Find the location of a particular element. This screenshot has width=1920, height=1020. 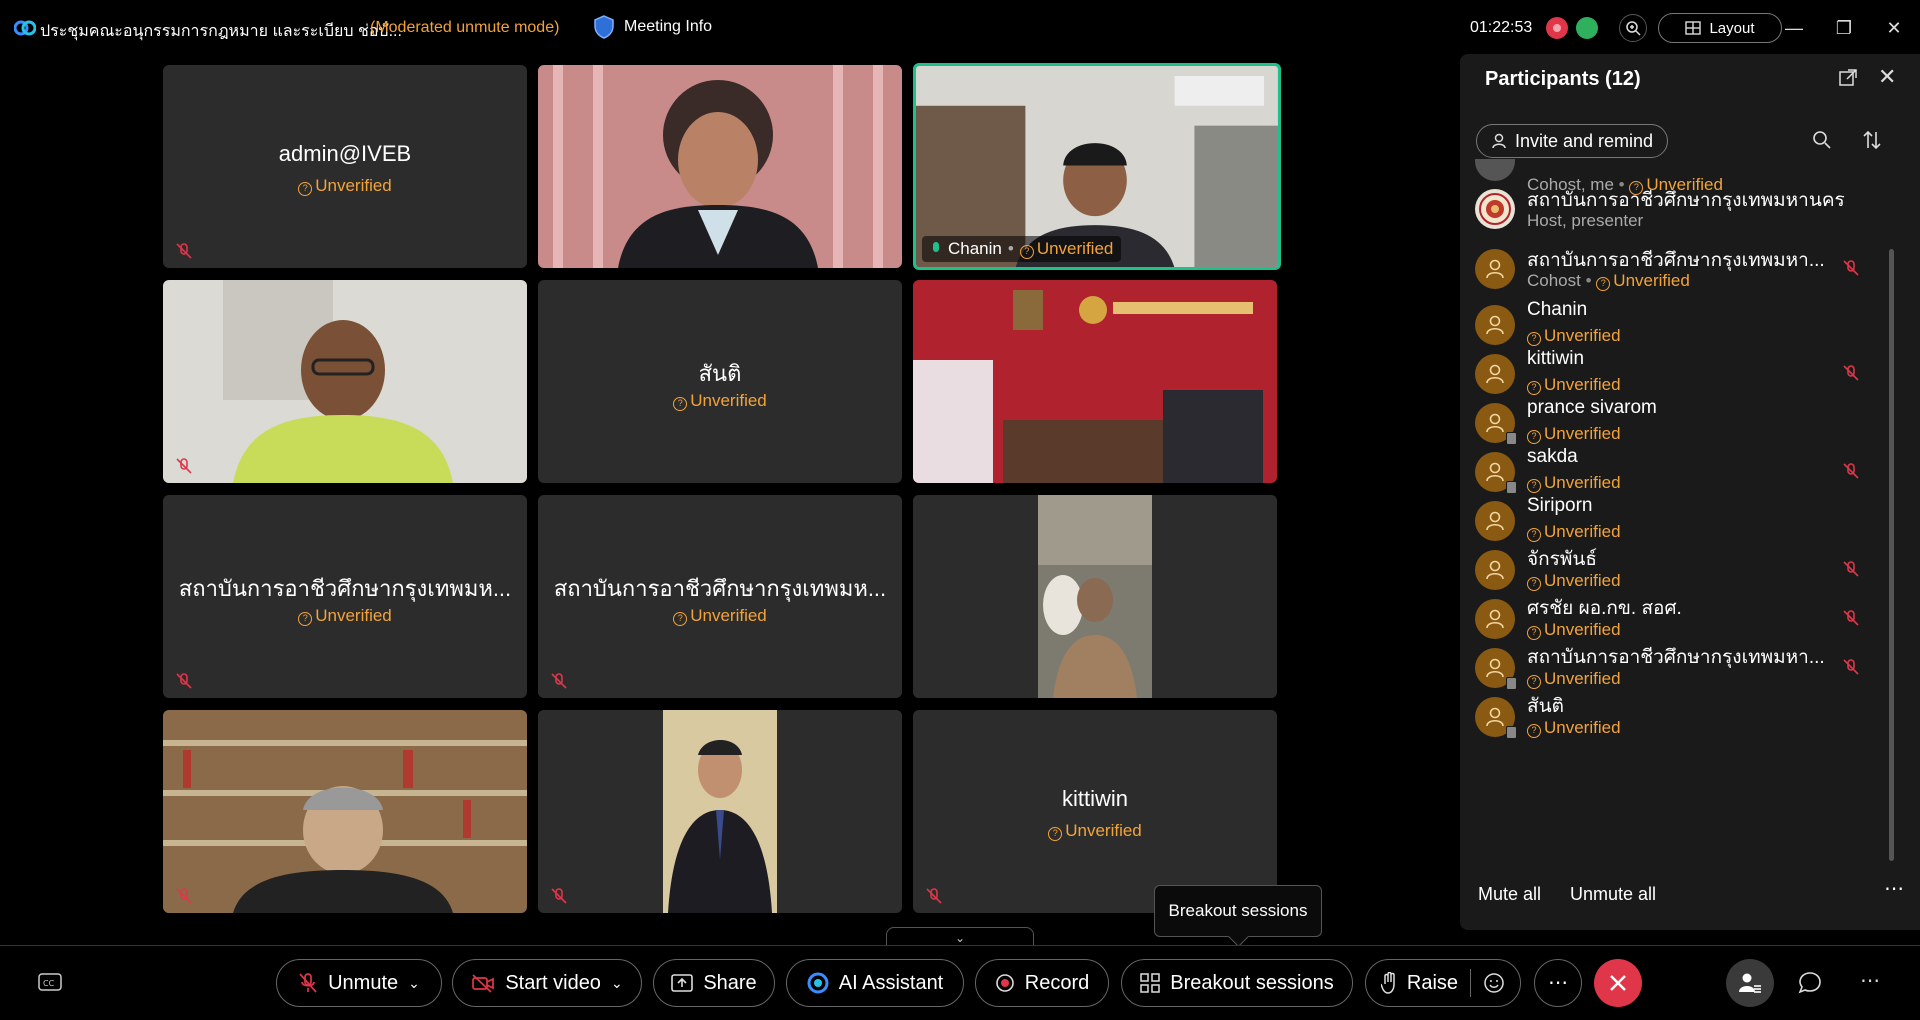

share-button: Share is located at coordinates (714, 983).